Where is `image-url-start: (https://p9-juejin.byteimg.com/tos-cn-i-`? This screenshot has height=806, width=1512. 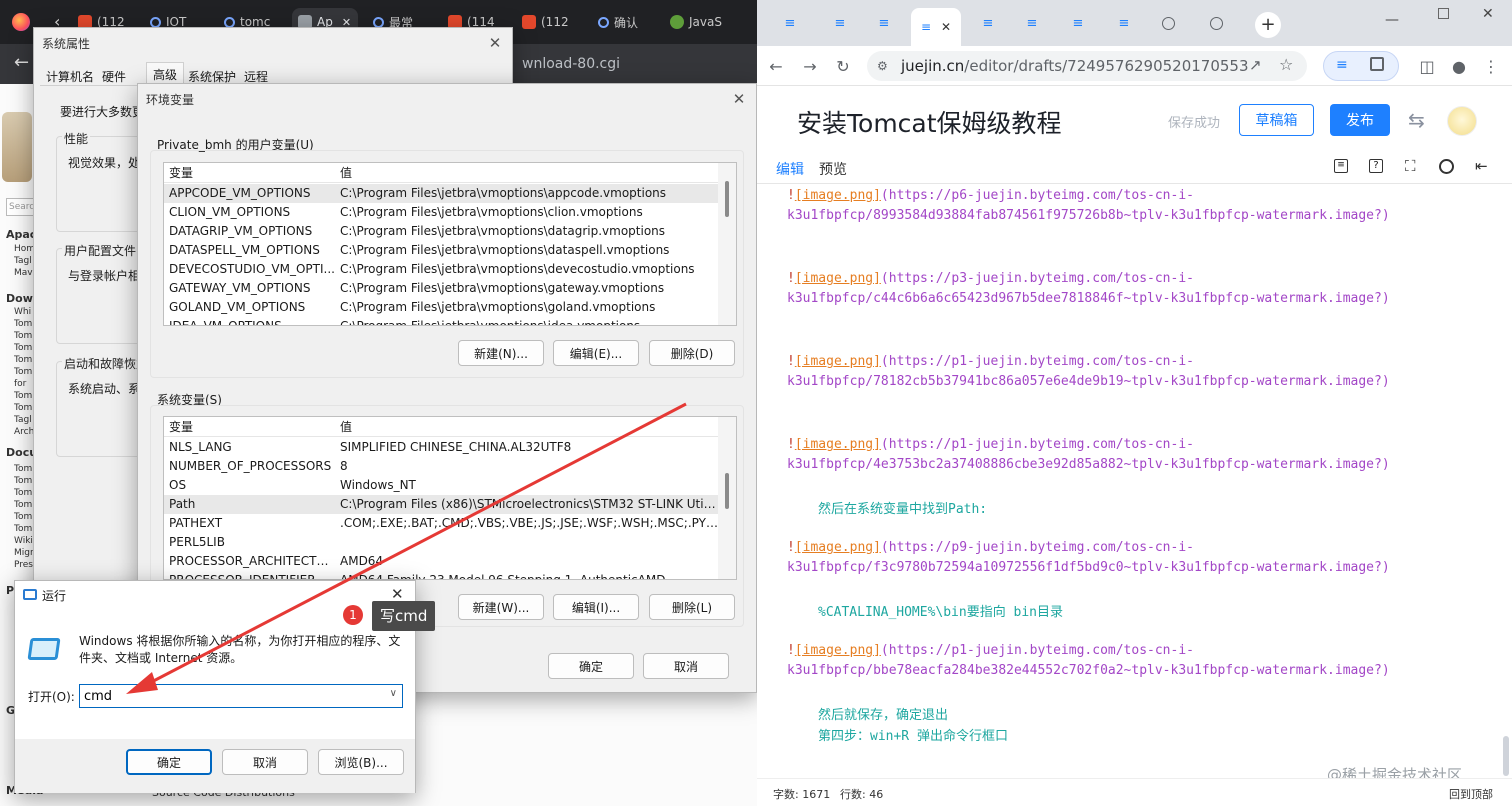
image-url-start: (https://p9-juejin.byteimg.com/tos-cn-i- is located at coordinates (1037, 547).